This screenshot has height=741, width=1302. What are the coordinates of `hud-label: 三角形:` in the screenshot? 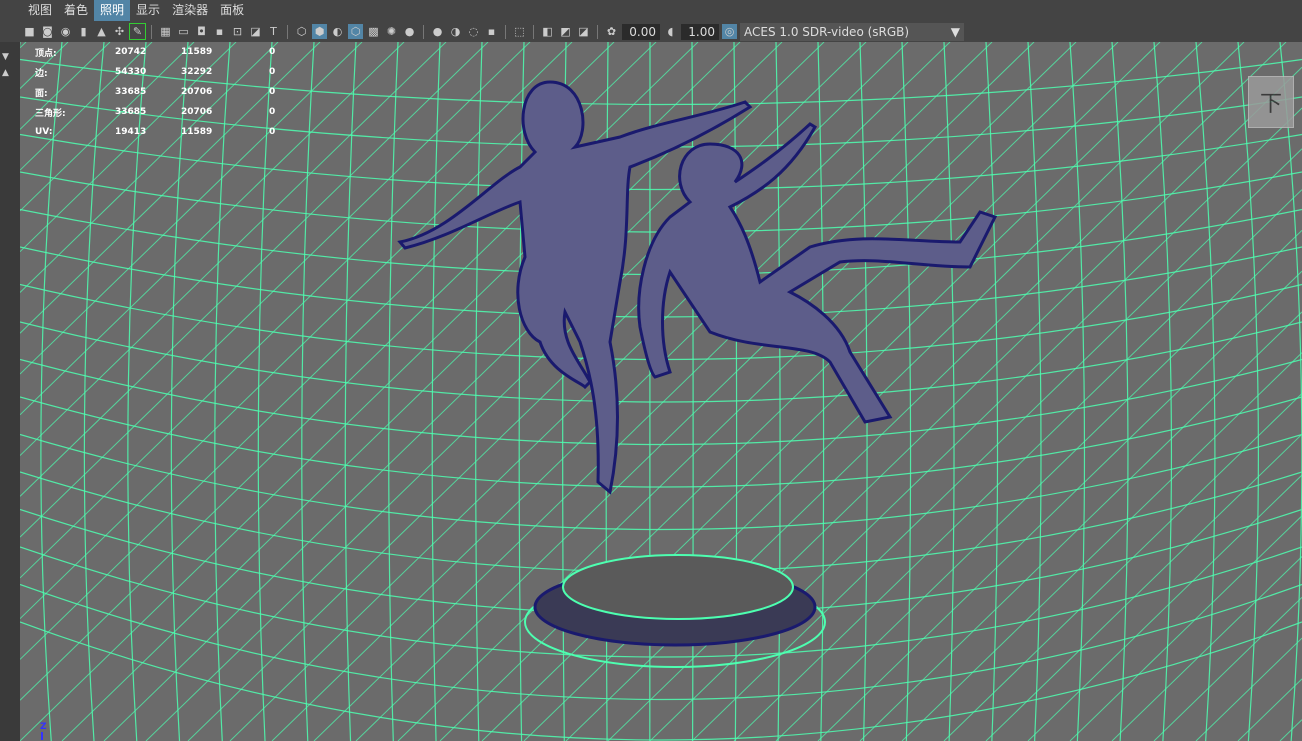 It's located at (50, 113).